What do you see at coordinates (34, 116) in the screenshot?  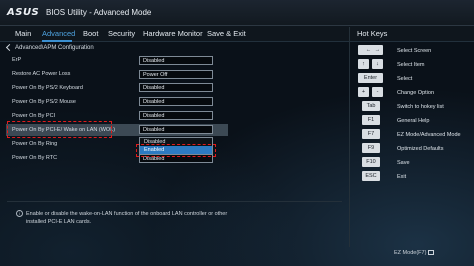 I see `setting-label-pci: Power On By PCI` at bounding box center [34, 116].